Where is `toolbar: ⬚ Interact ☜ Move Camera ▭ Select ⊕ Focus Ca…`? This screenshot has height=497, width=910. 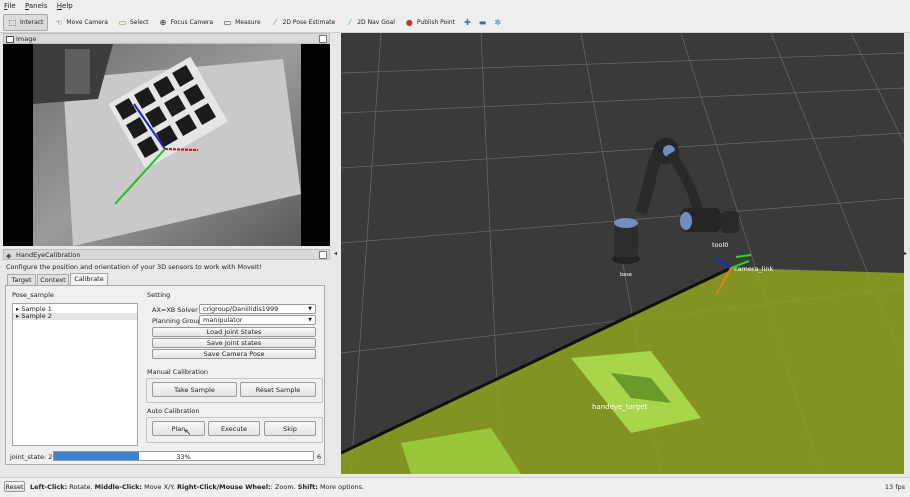
toolbar: ⬚ Interact ☜ Move Camera ▭ Select ⊕ Focus Ca… is located at coordinates (455, 23).